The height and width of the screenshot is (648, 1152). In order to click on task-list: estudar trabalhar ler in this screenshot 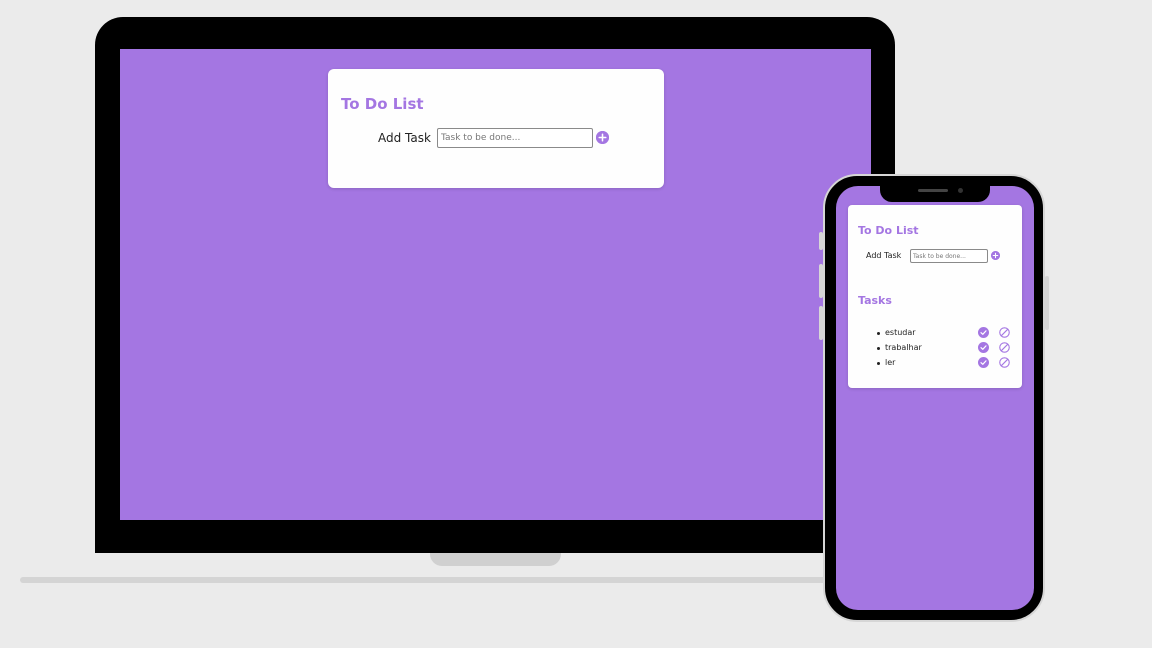, I will do `click(935, 349)`.